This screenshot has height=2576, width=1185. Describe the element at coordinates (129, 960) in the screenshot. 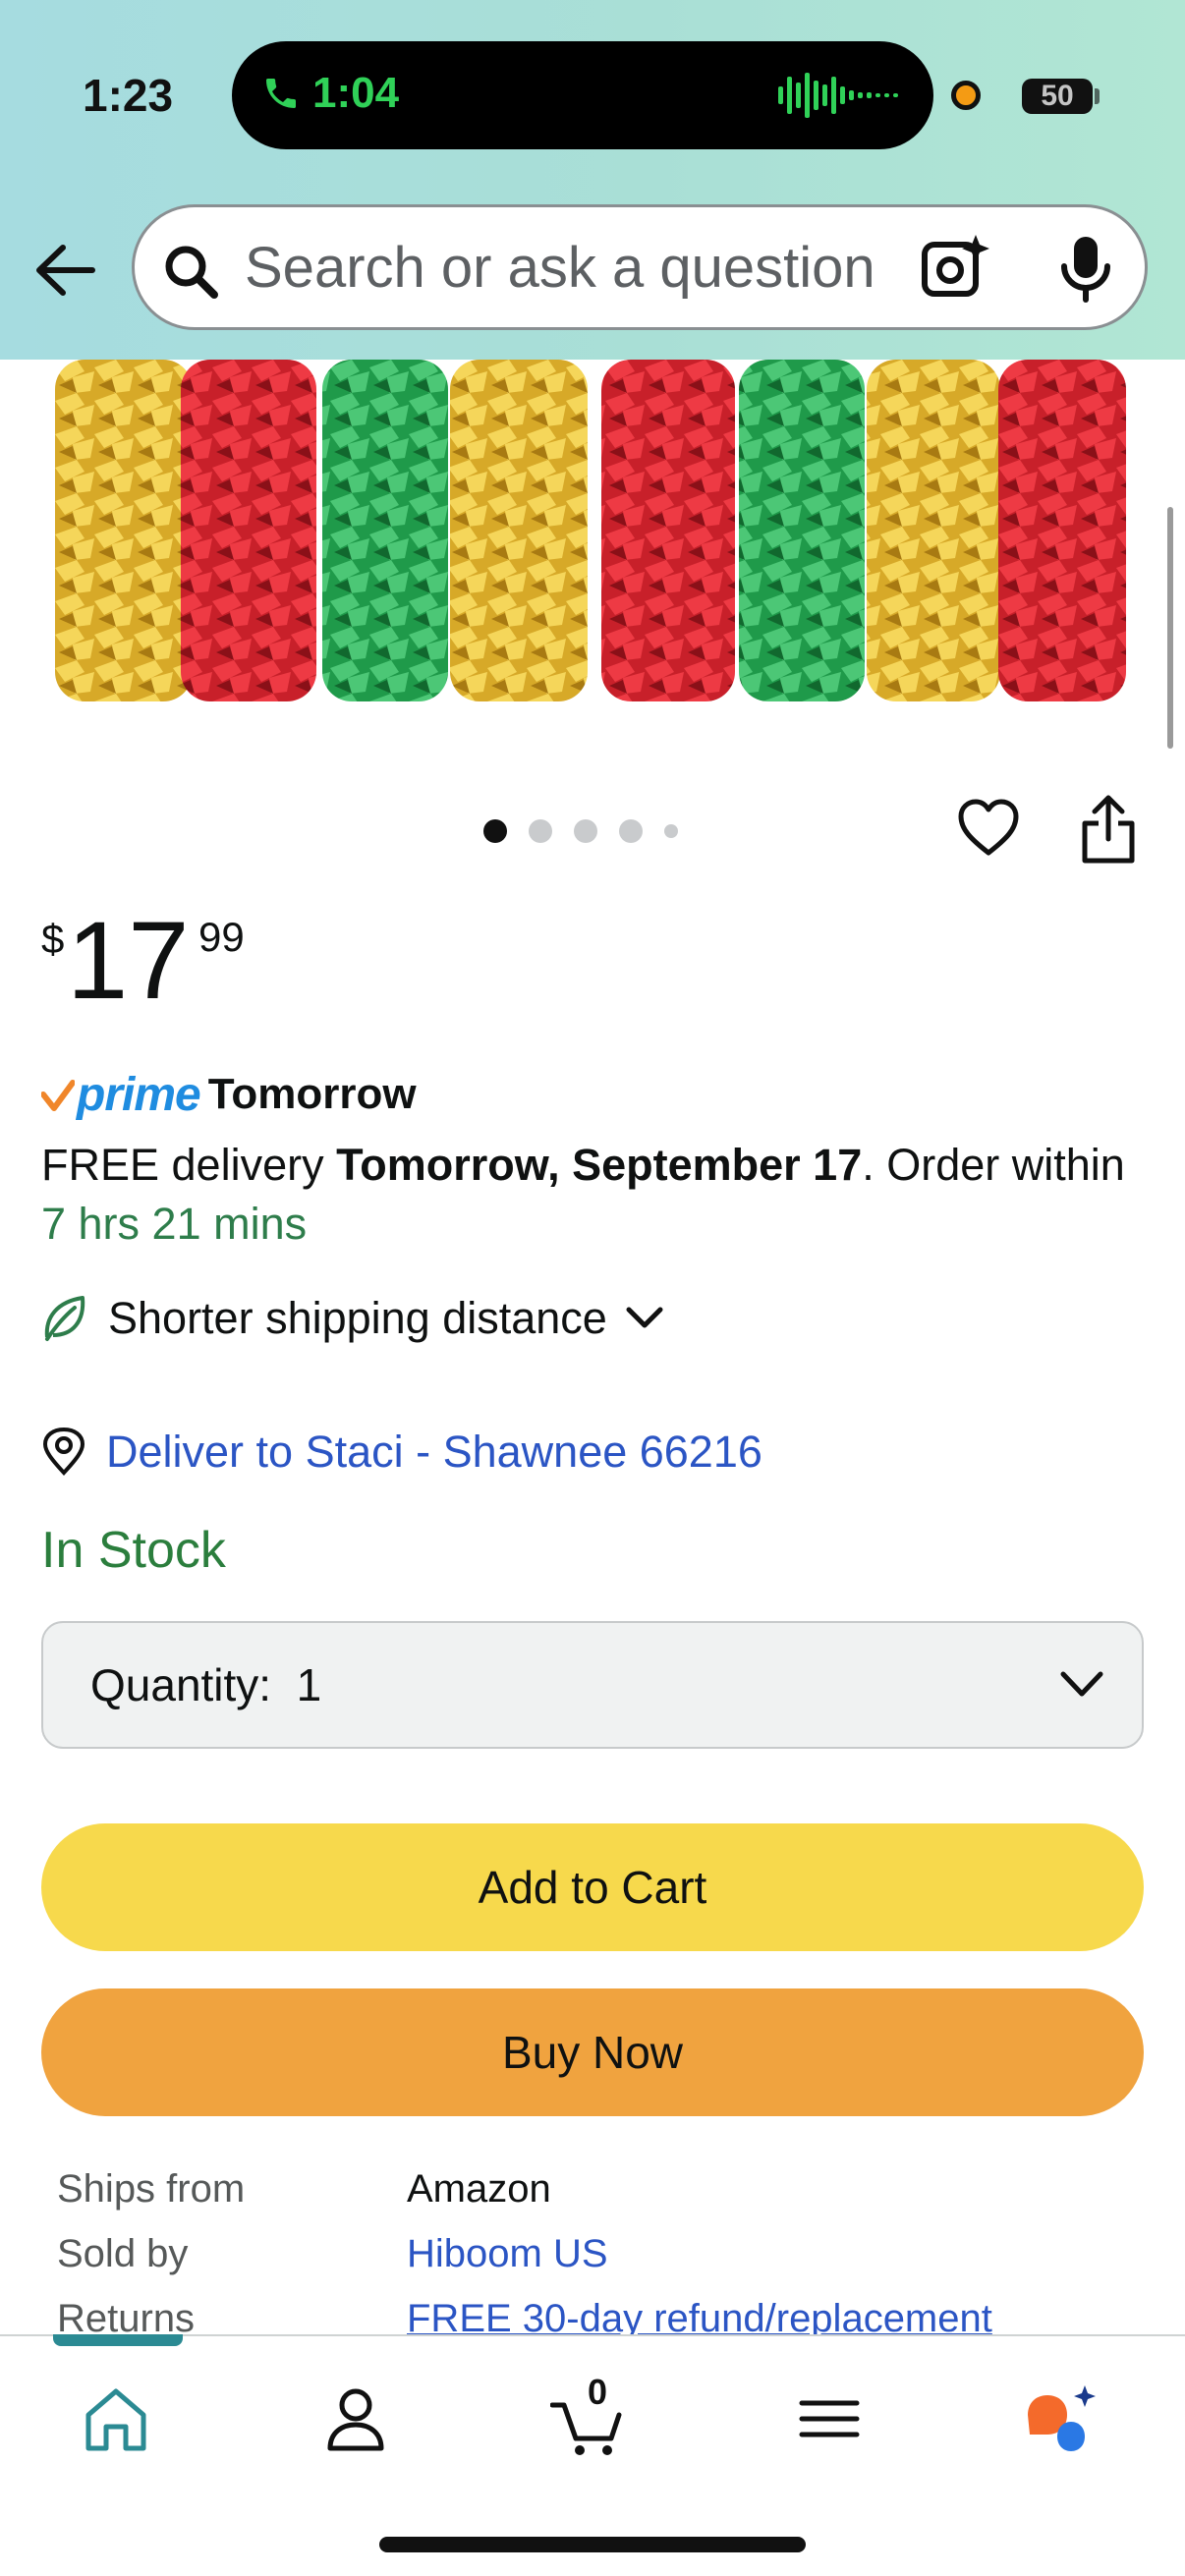

I see `price-whole: 17` at that location.